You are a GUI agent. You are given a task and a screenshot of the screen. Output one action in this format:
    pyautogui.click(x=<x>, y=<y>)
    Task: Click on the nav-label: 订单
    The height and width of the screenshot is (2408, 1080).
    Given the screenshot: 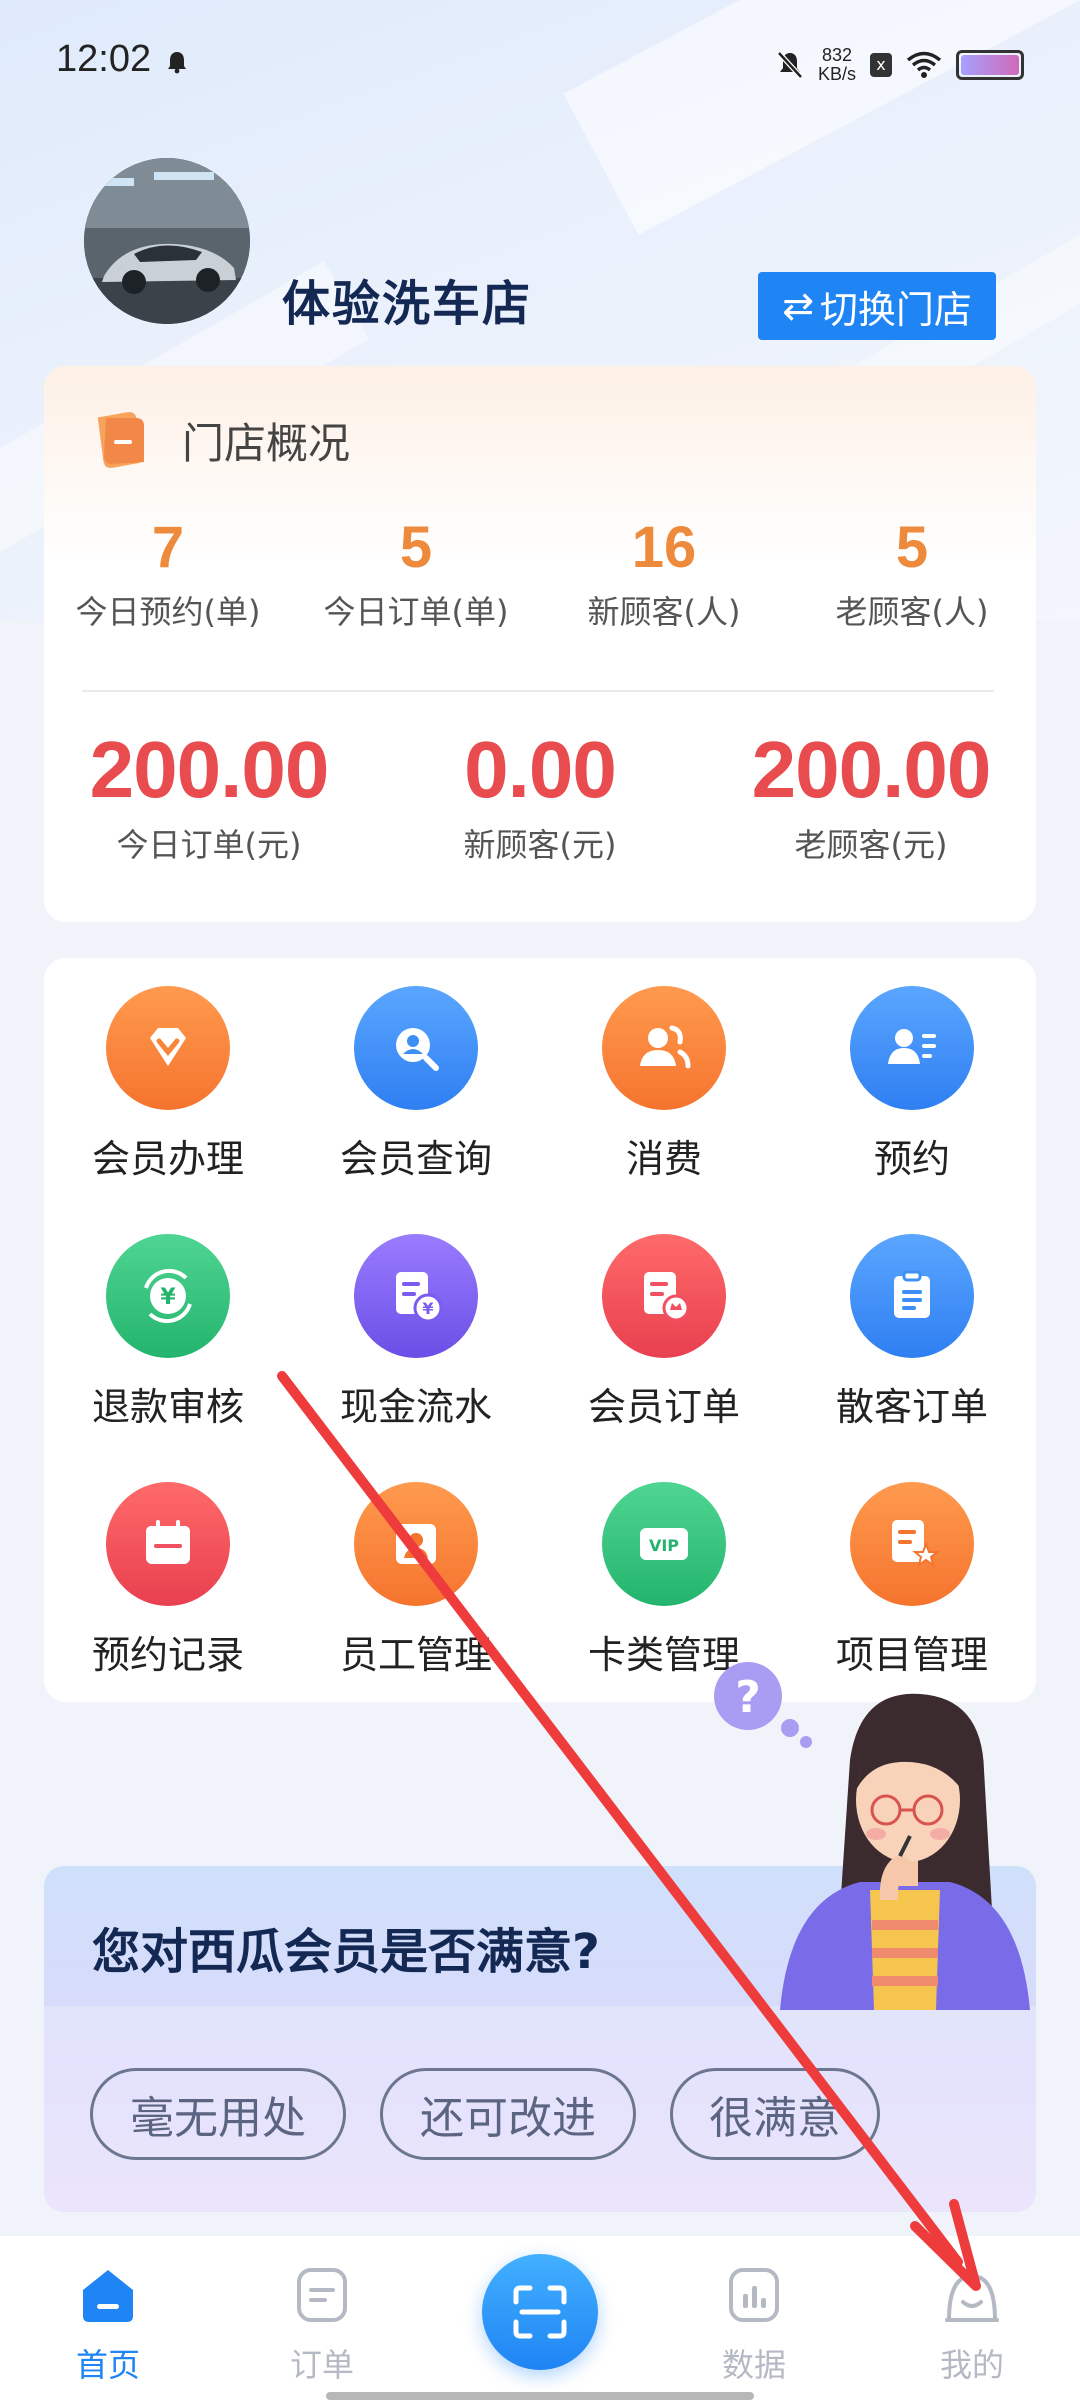 What is the action you would take?
    pyautogui.click(x=321, y=2365)
    